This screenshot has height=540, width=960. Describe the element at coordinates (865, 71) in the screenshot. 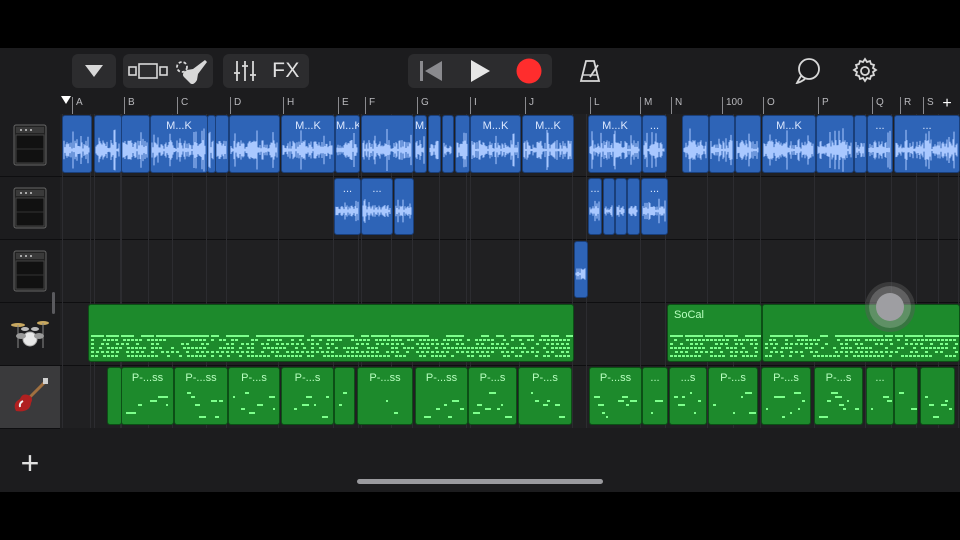

I see `gear-icon` at that location.